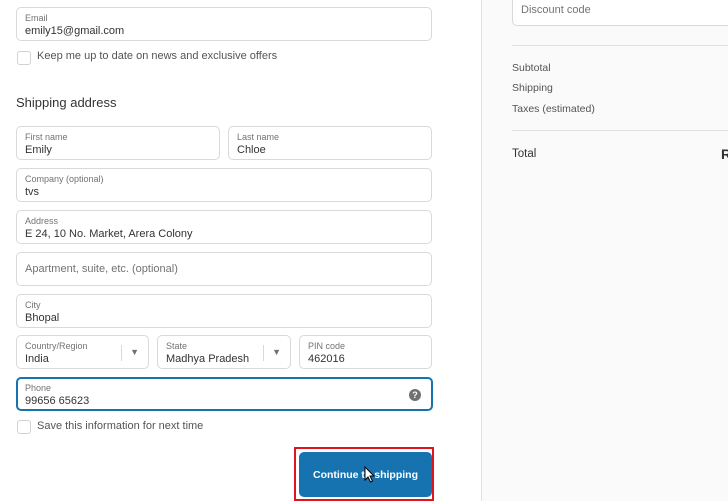  I want to click on first-name-field: First name Emily, so click(118, 143).